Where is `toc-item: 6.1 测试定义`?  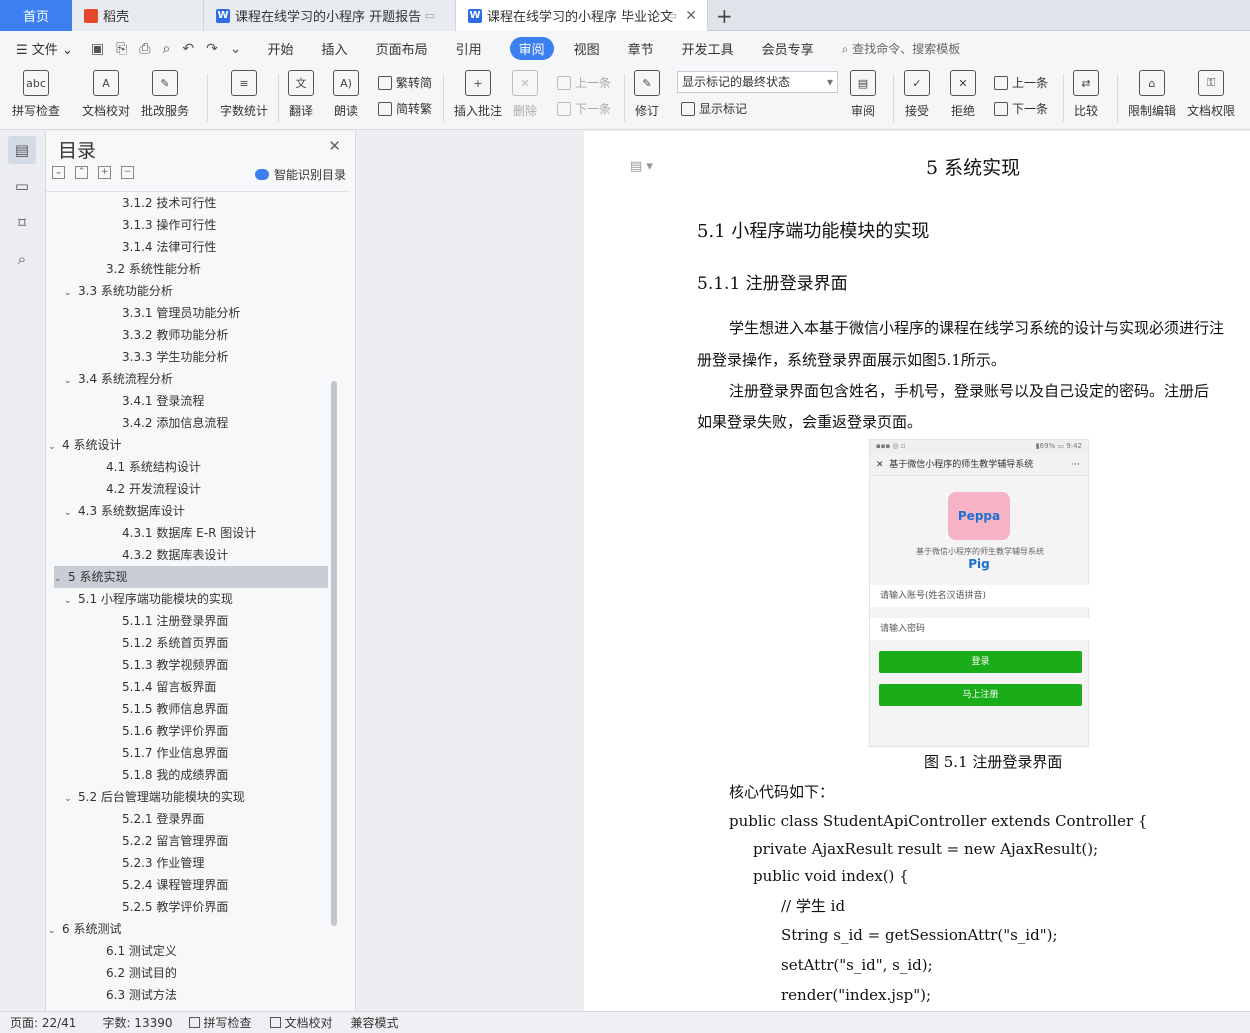
toc-item: 6.1 测试定义 is located at coordinates (134, 951).